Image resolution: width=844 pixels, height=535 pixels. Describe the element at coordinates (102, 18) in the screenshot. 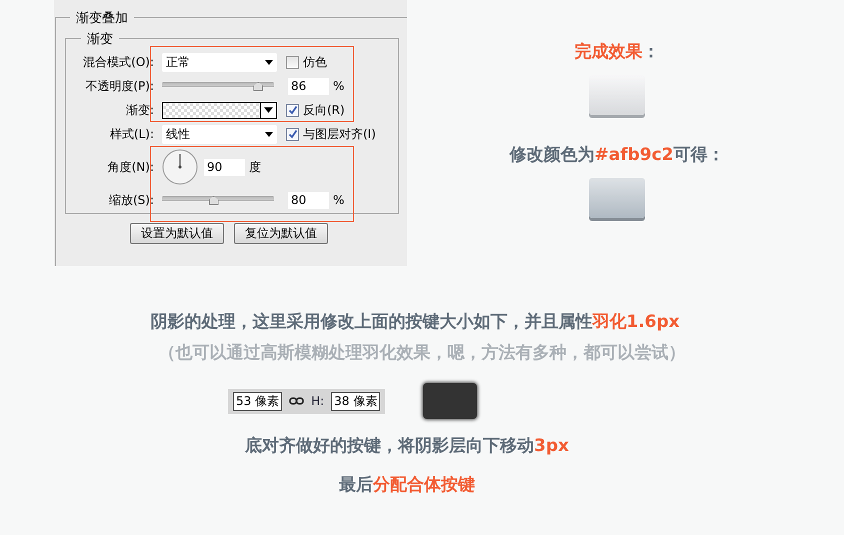

I see `group-title: 渐变叠加` at that location.